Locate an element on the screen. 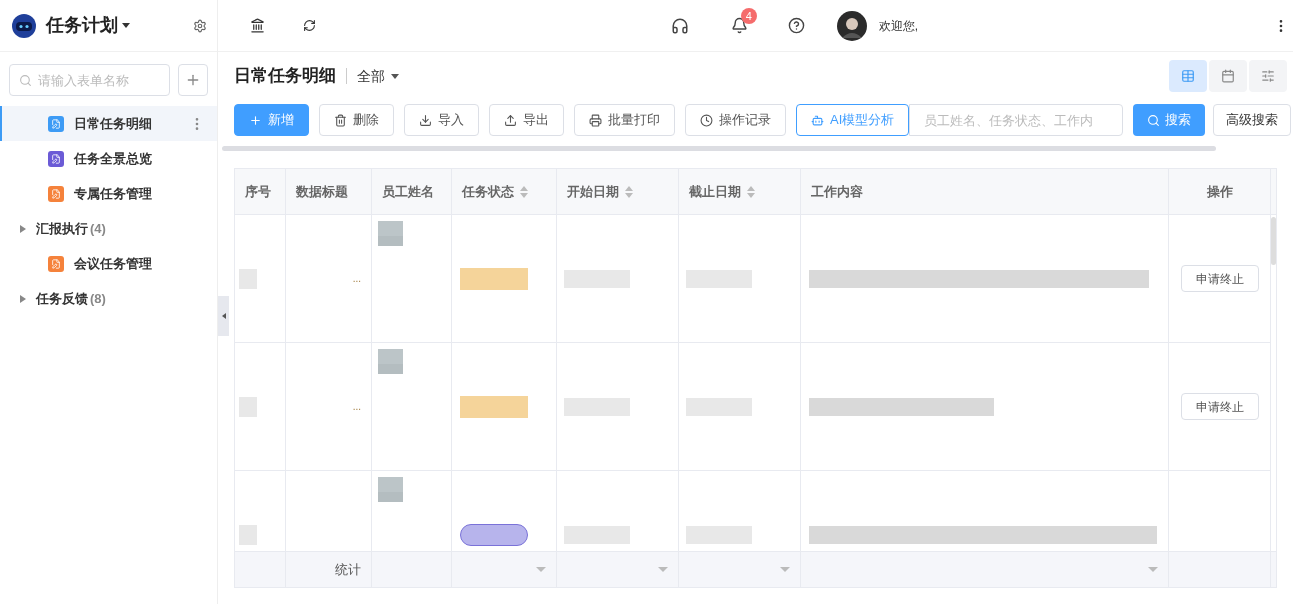 Image resolution: width=1293 pixels, height=604 pixels. avatar is located at coordinates (851, 25).